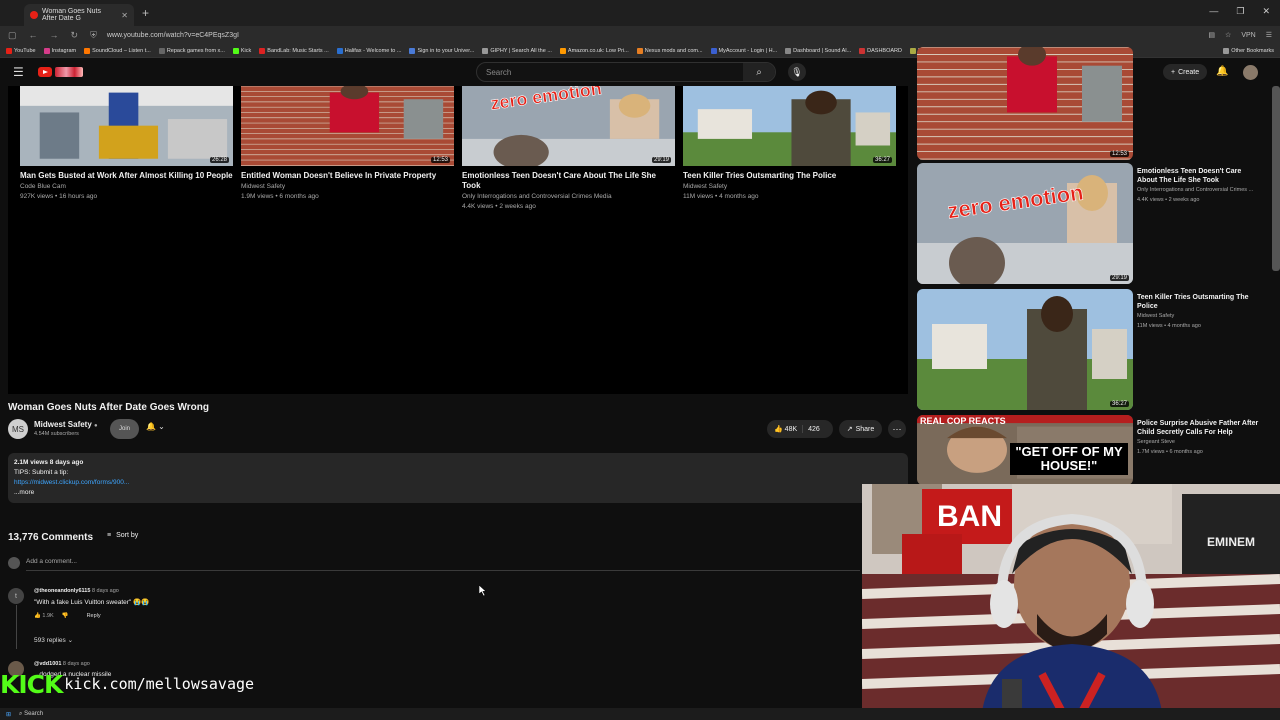 This screenshot has height=720, width=1280. What do you see at coordinates (860, 429) in the screenshot?
I see `share-button: ↗ Share` at bounding box center [860, 429].